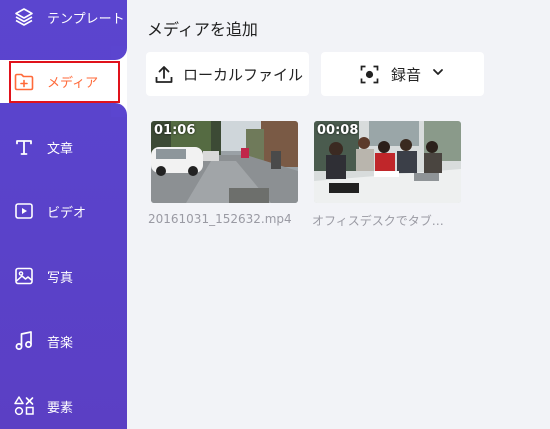 The width and height of the screenshot is (550, 429). Describe the element at coordinates (86, 19) in the screenshot. I see `sidebar-item-label: テンプレート` at that location.